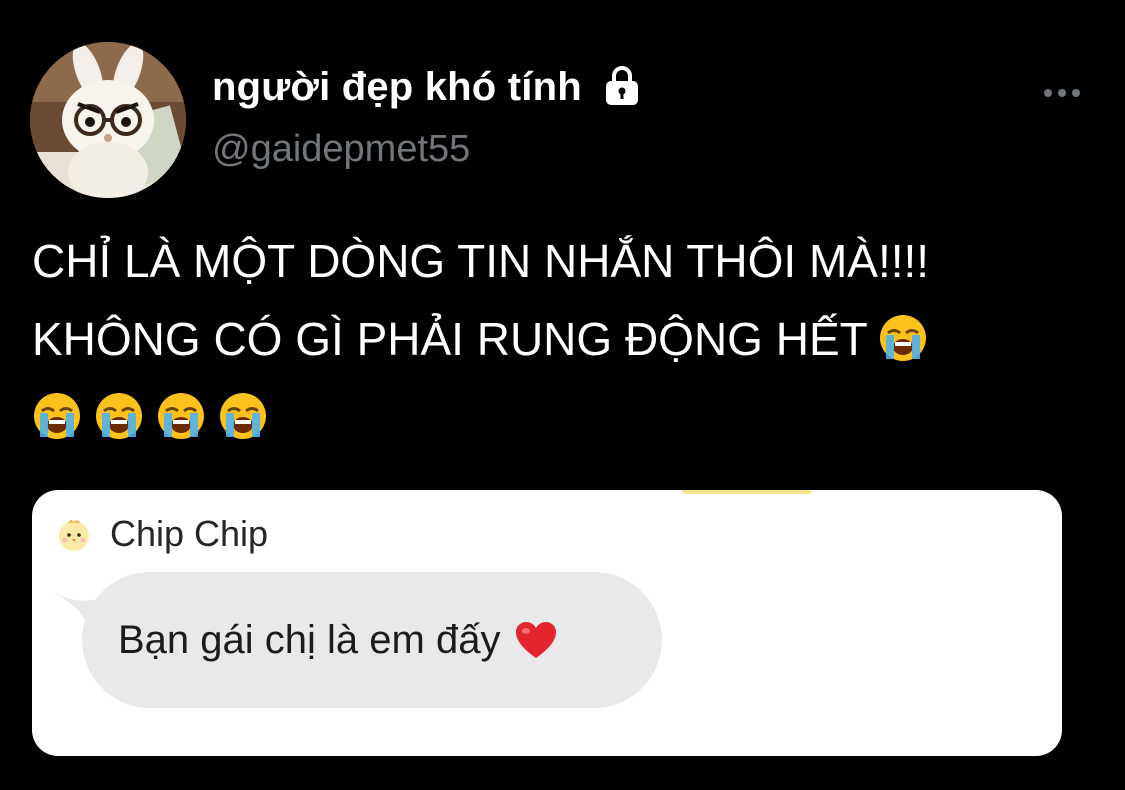 This screenshot has height=790, width=1125. Describe the element at coordinates (747, 492) in the screenshot. I see `media-top-strip` at that location.